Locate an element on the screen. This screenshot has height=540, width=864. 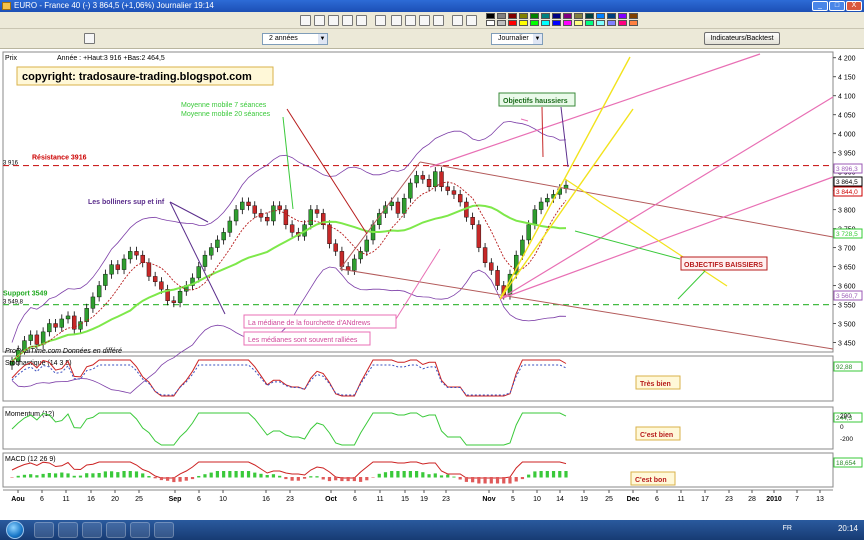
zoom-icon is located at coordinates (319, 20).